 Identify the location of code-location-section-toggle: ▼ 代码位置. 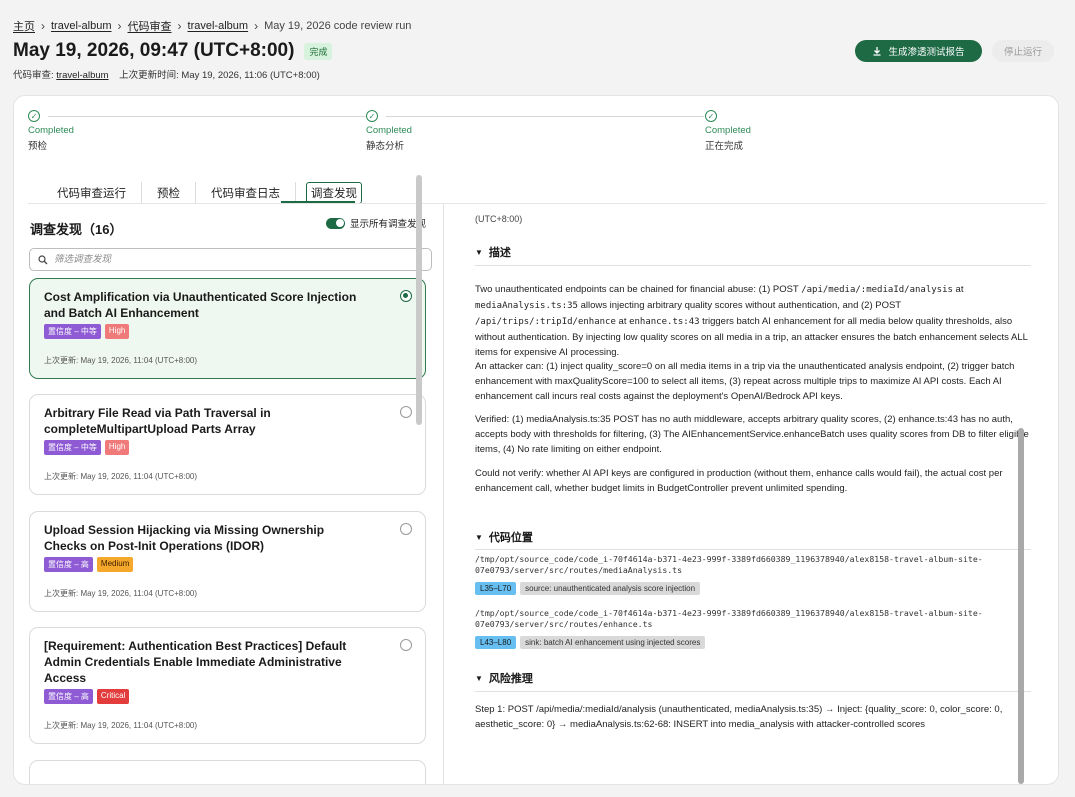
(504, 537).